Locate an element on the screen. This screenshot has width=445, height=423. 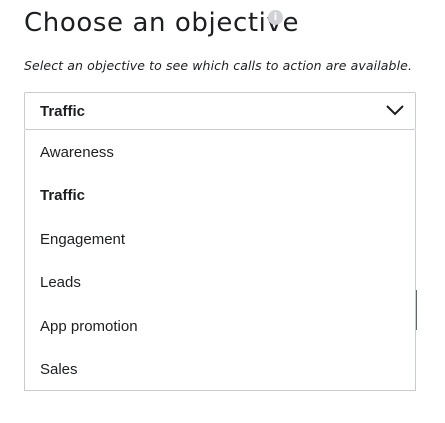
info-icon: i is located at coordinates (275, 17).